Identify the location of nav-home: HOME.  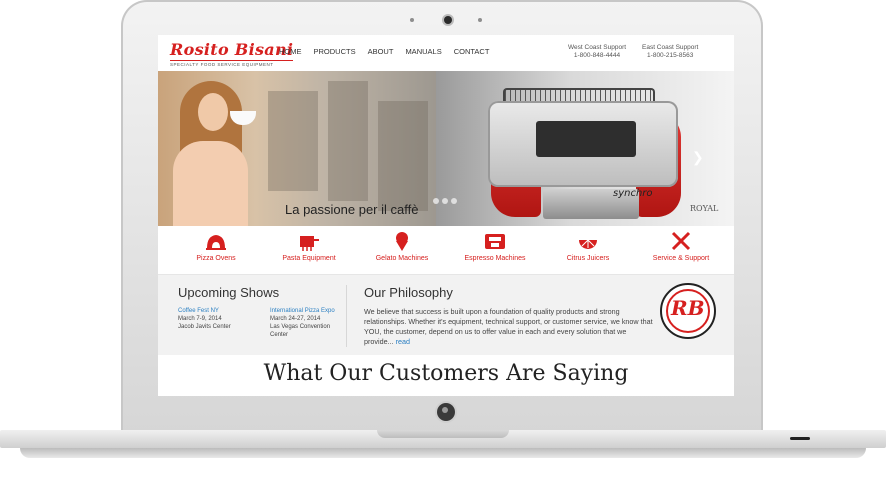
(290, 51).